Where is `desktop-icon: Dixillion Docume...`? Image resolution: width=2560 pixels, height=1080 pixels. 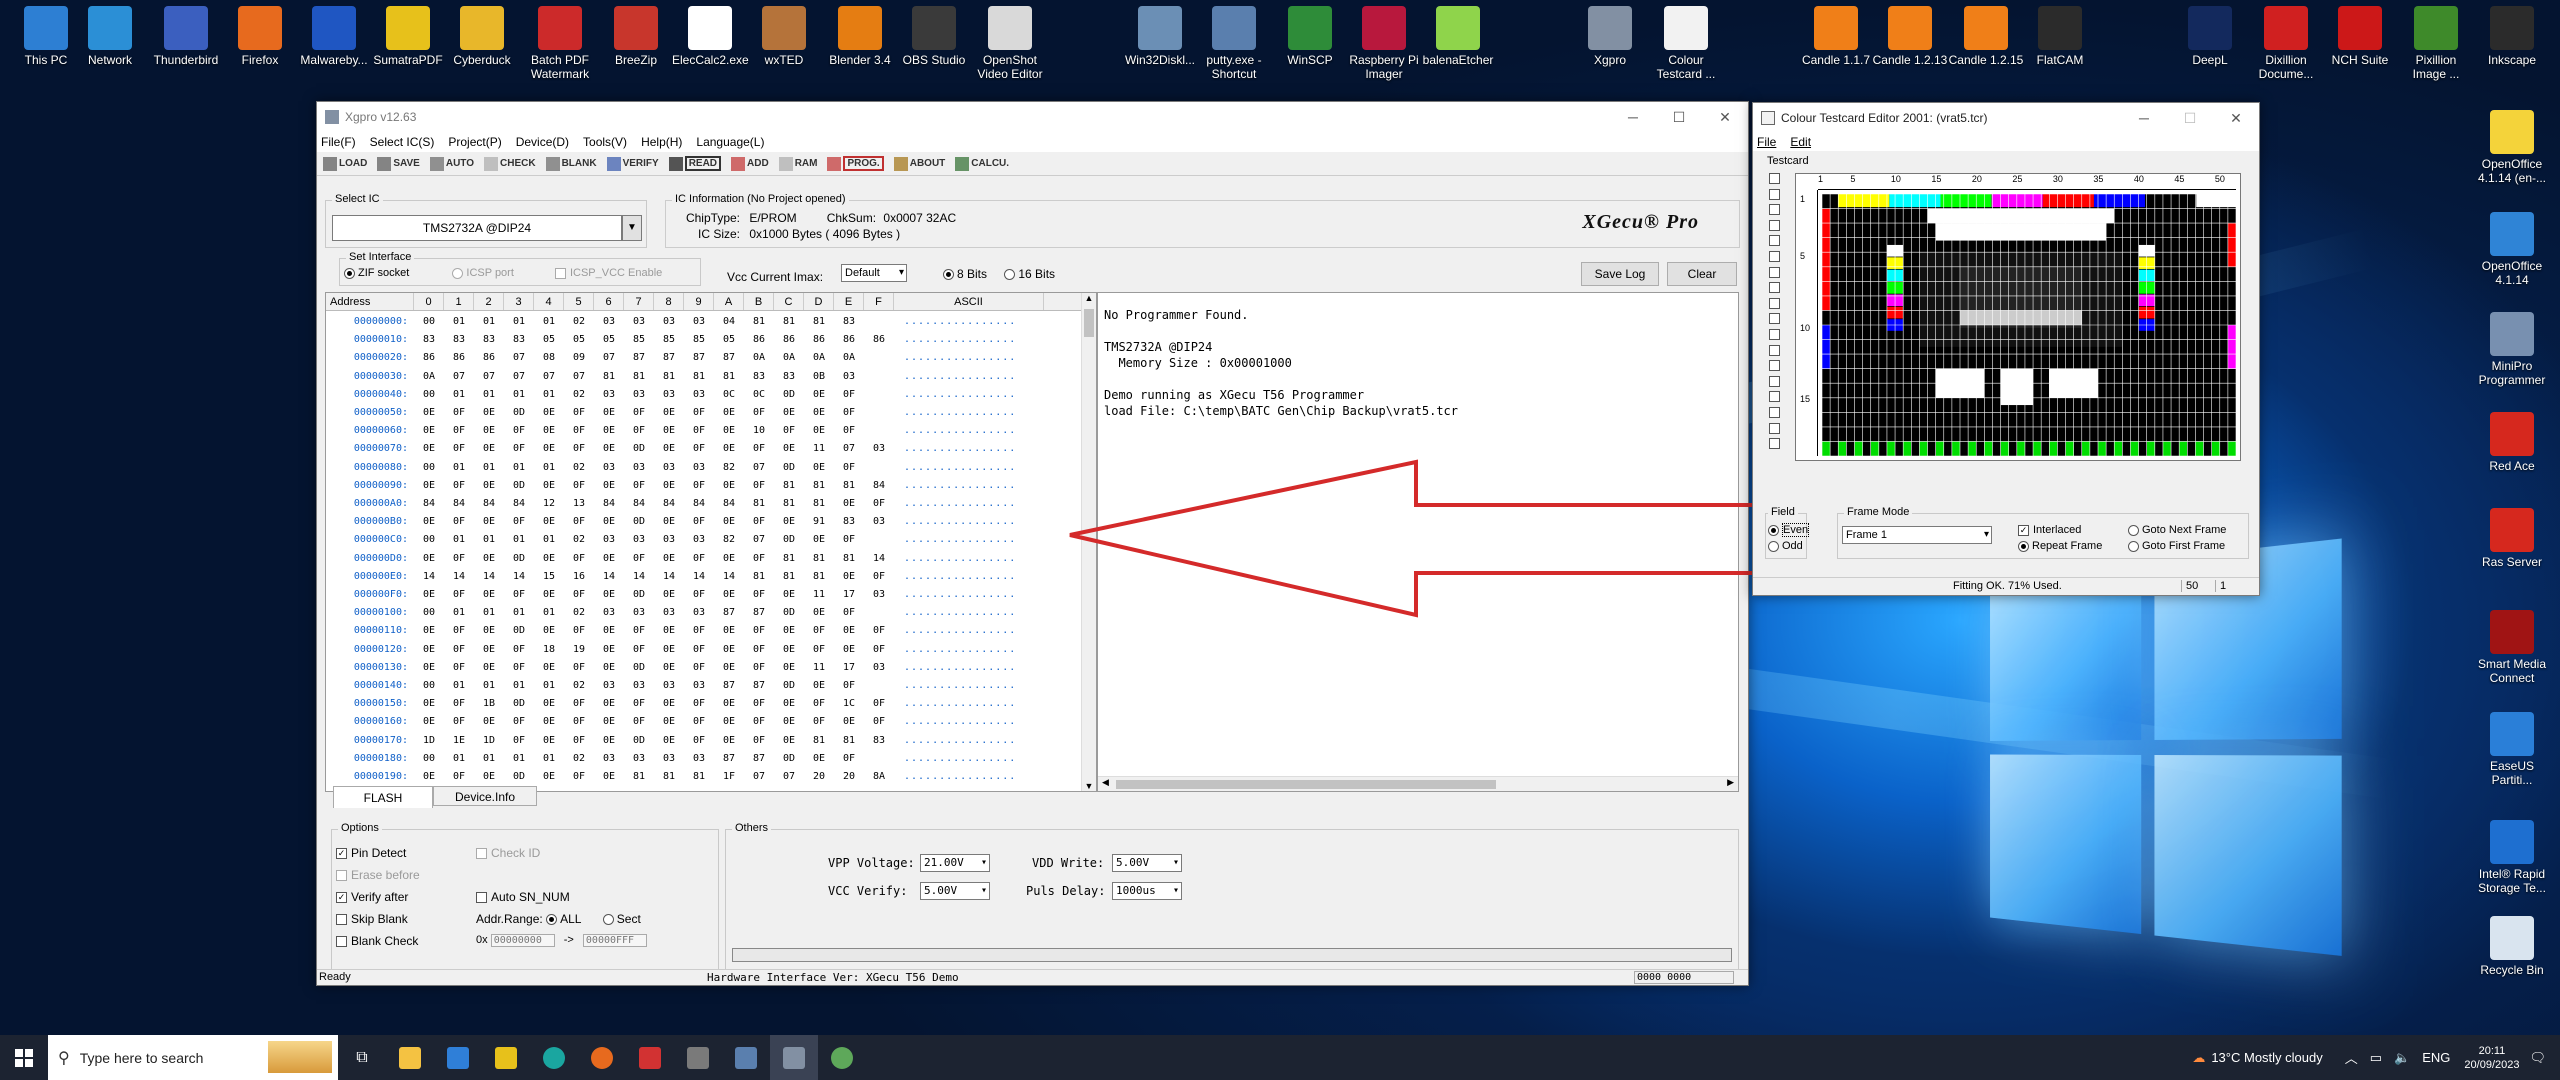 desktop-icon: Dixillion Docume... is located at coordinates (2286, 43).